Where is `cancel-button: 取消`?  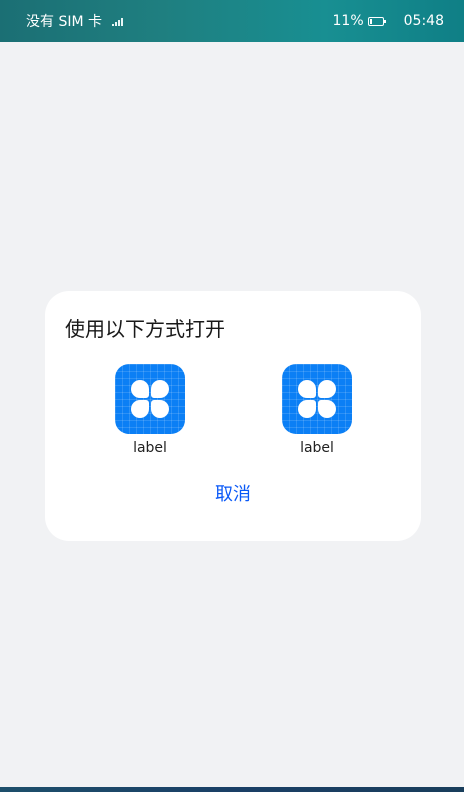 cancel-button: 取消 is located at coordinates (233, 495).